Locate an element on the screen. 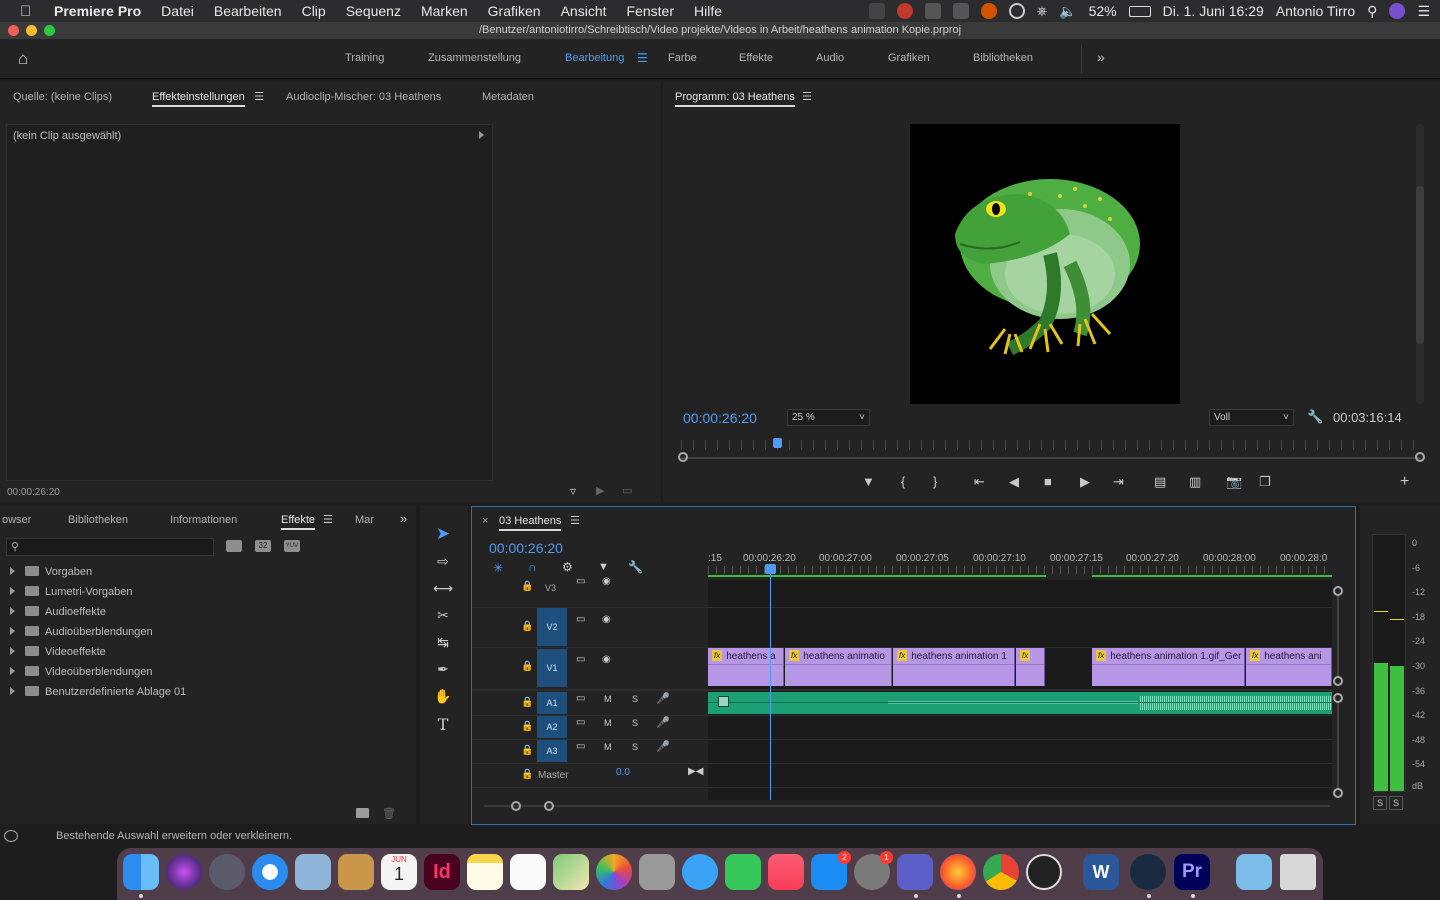 The height and width of the screenshot is (900, 1440). siri-icon is located at coordinates (184, 872).